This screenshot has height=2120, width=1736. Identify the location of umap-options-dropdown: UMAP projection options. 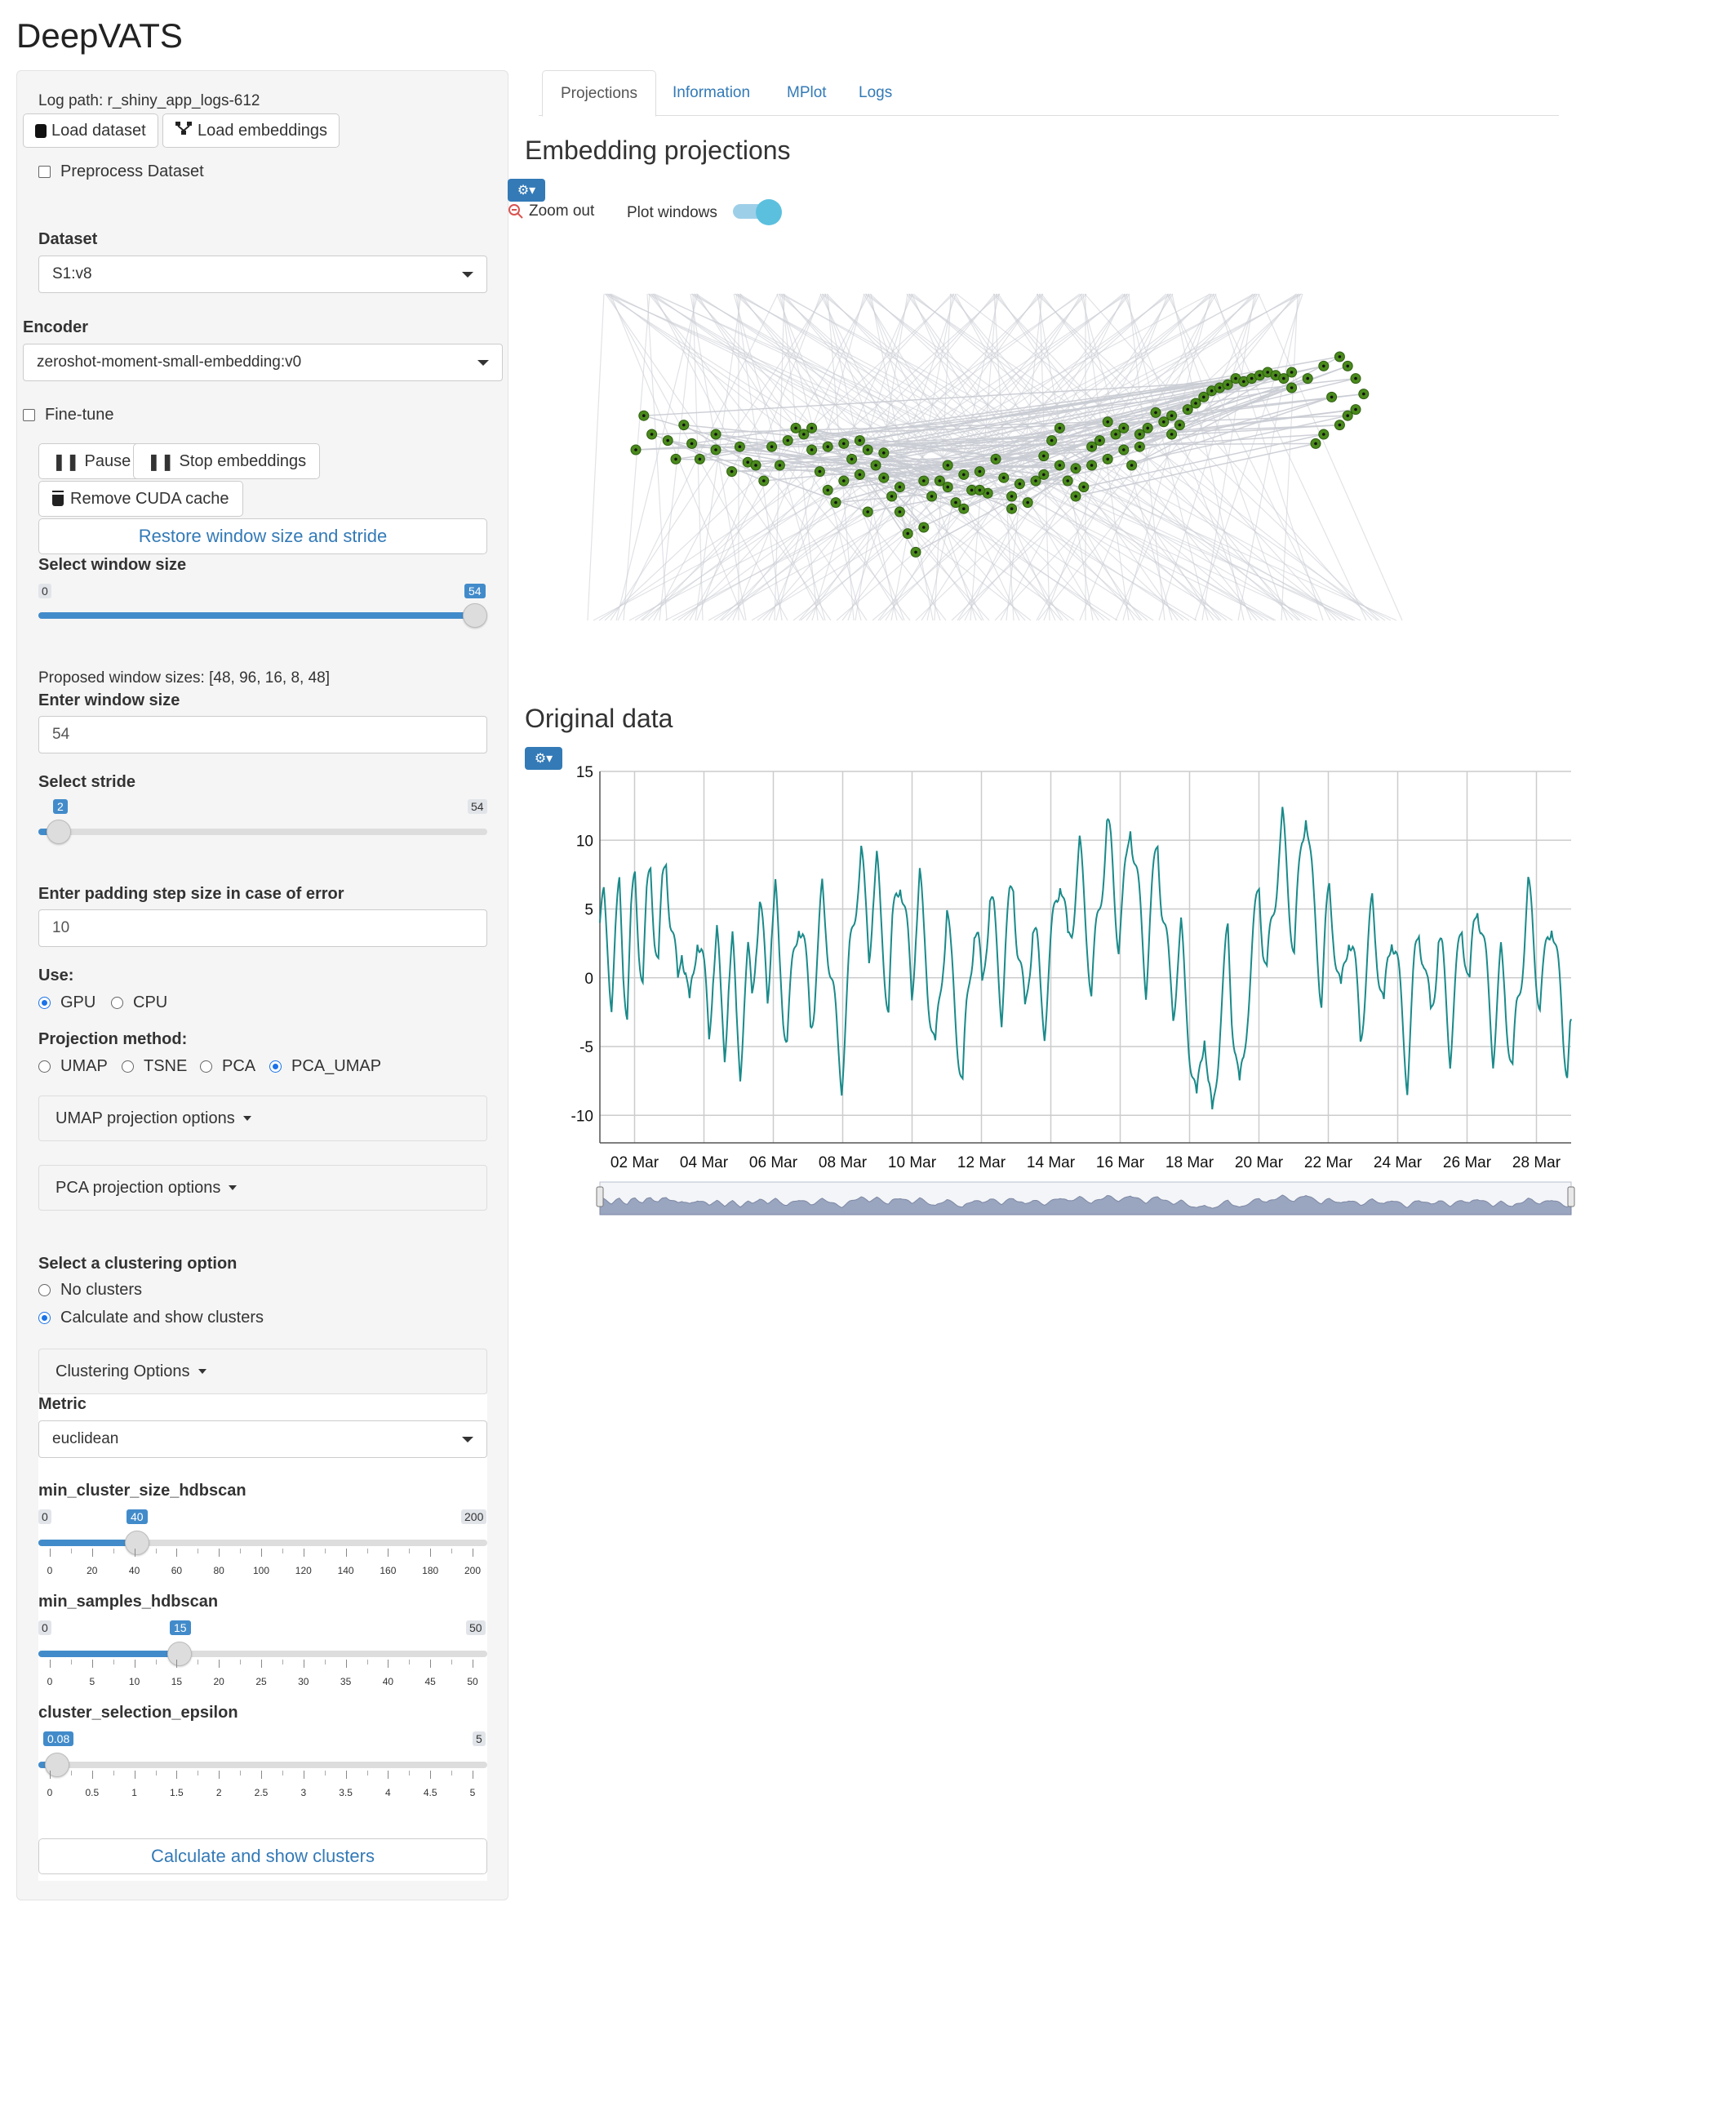
(262, 1119).